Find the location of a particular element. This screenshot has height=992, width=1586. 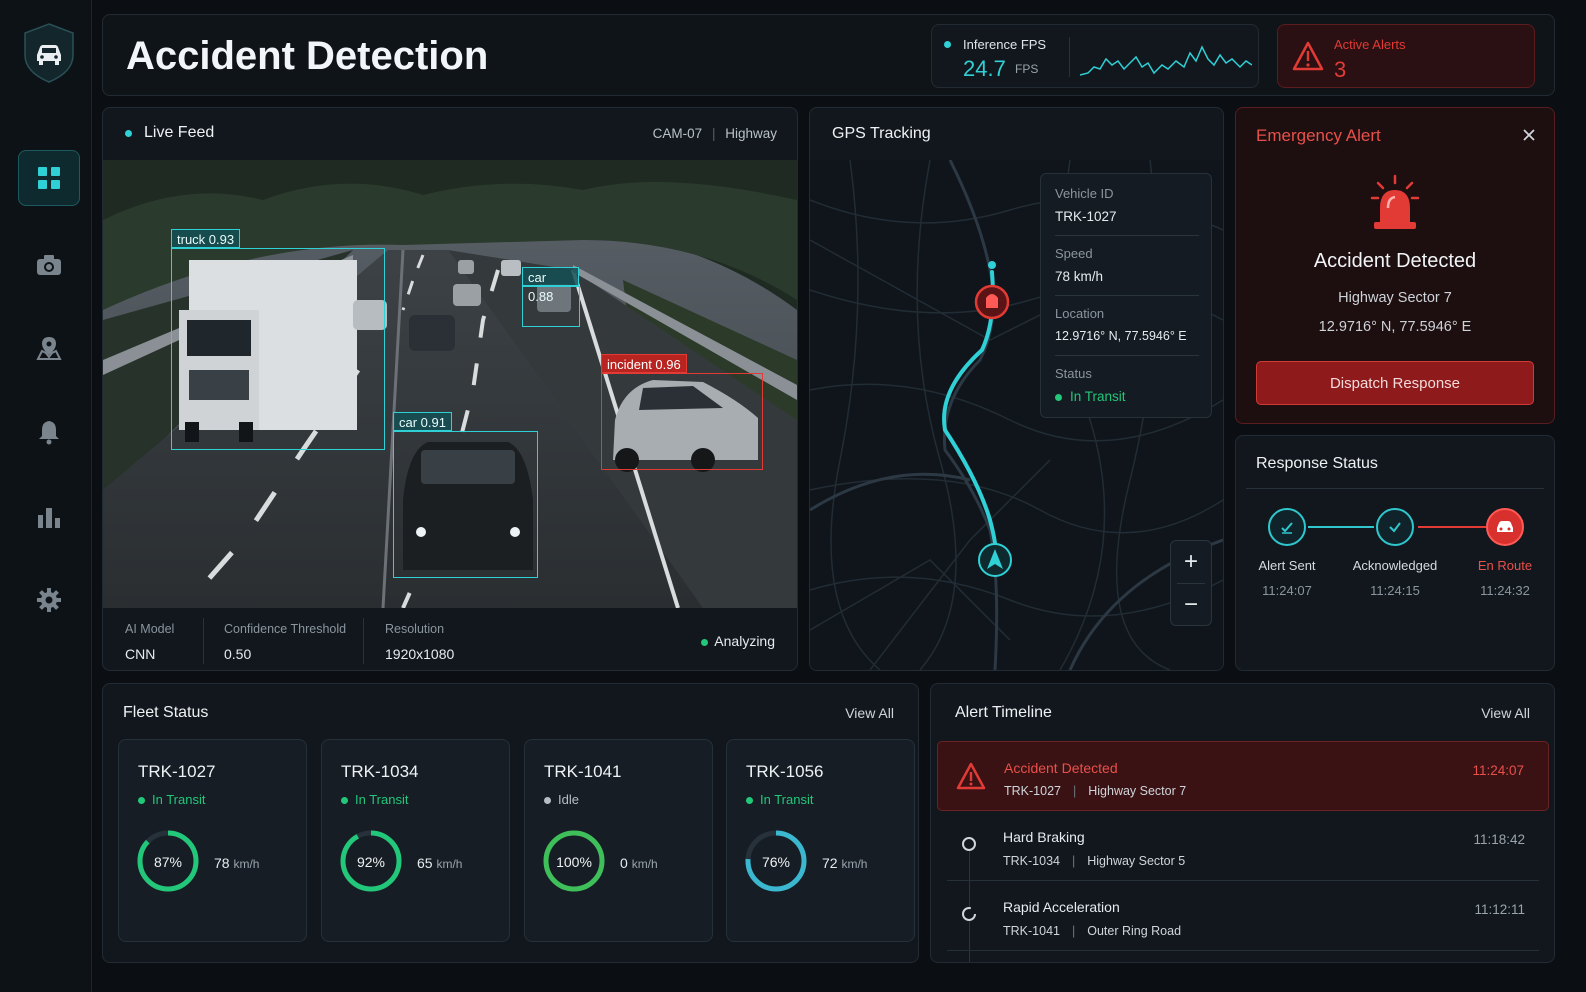

timeline-event-meta: TRK-1041 | Outer Ring Road is located at coordinates (1092, 931).